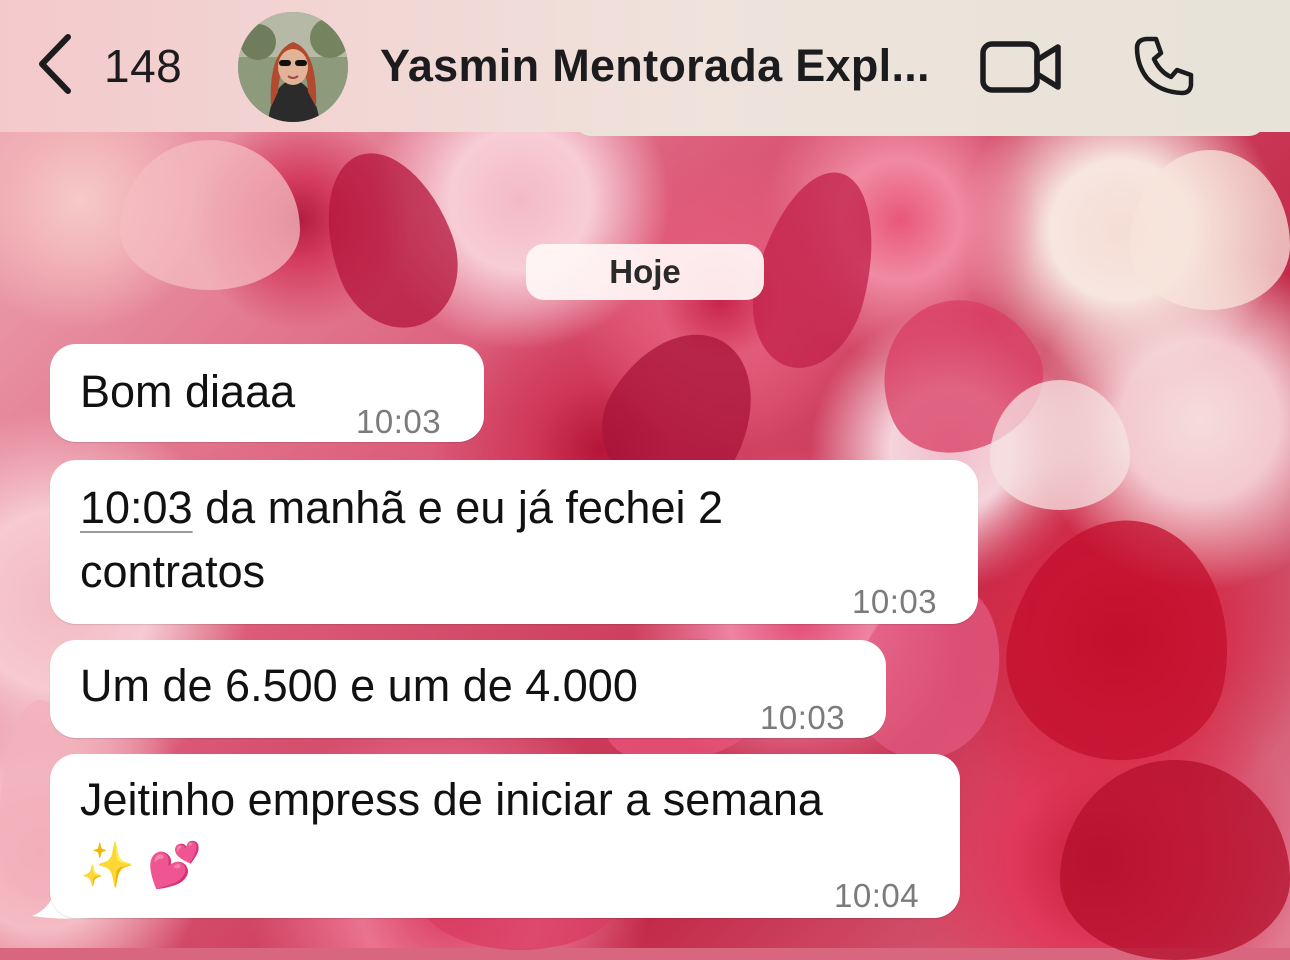  Describe the element at coordinates (458, 507) in the screenshot. I see `message-text-line1: da manhã e eu já fechei 2` at that location.